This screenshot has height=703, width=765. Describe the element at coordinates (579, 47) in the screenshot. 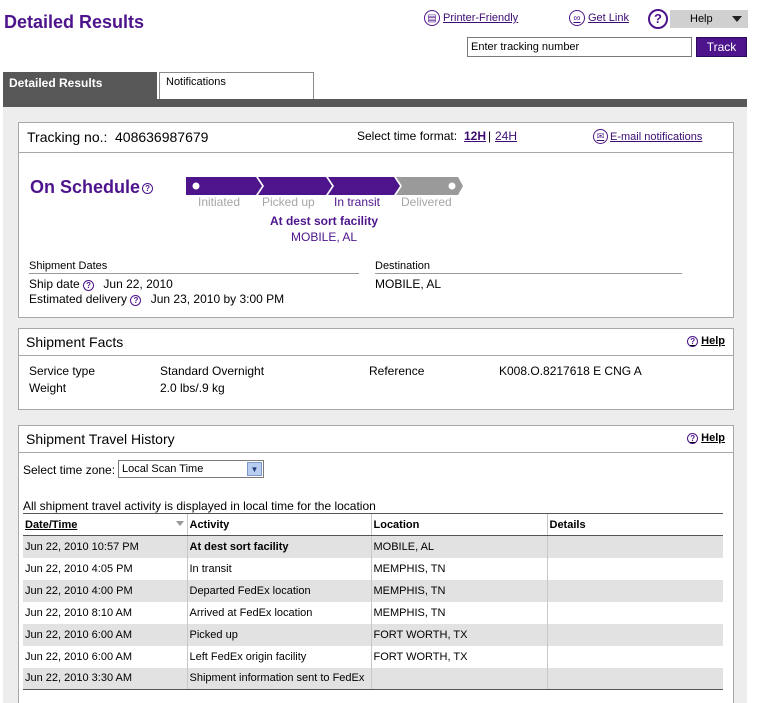

I see `tracking-number-input` at that location.